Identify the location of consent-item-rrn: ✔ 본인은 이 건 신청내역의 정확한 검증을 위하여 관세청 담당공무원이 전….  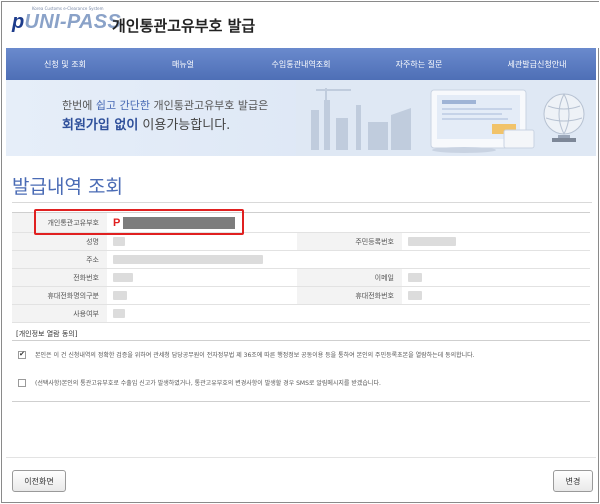
(246, 354).